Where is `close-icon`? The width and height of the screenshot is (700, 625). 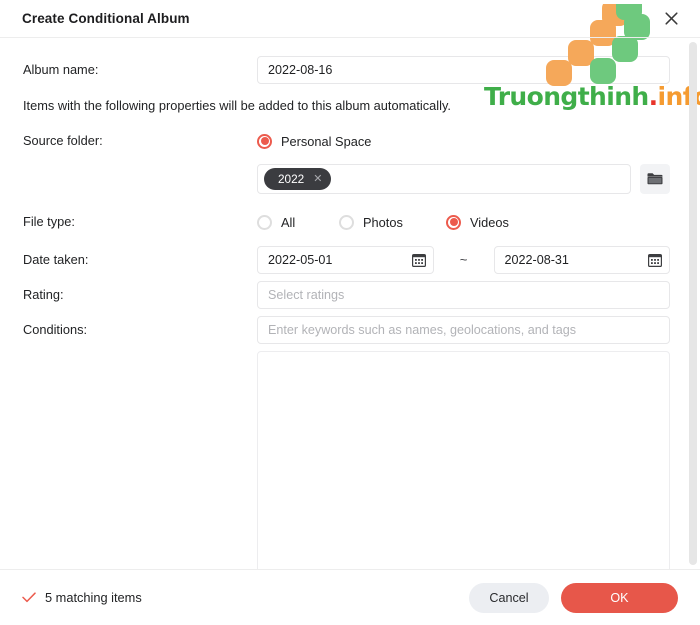 close-icon is located at coordinates (671, 18).